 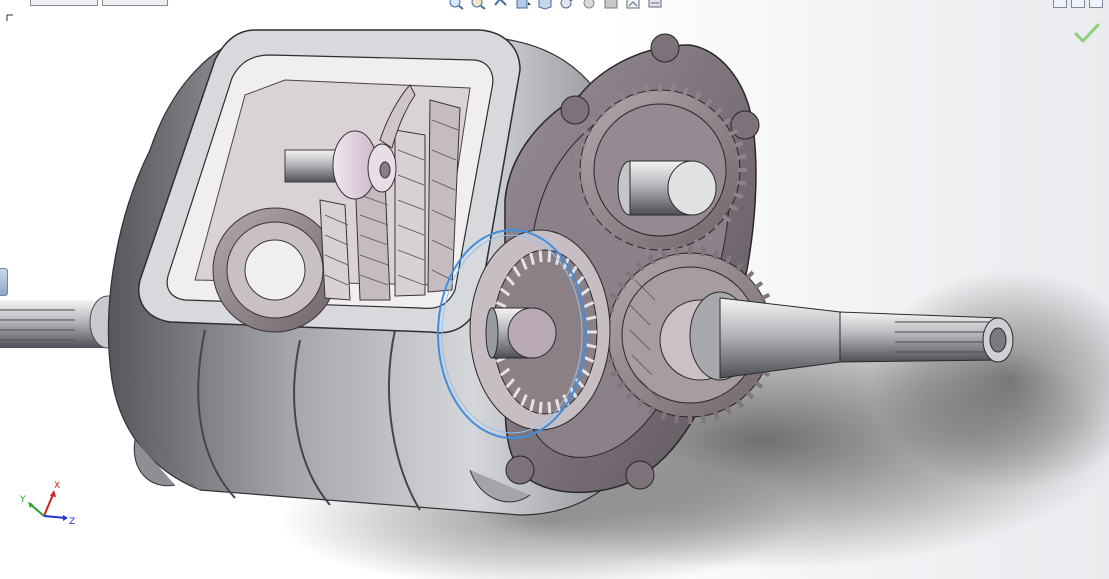 I want to click on feature-tree-flyout-handle, so click(x=4, y=282).